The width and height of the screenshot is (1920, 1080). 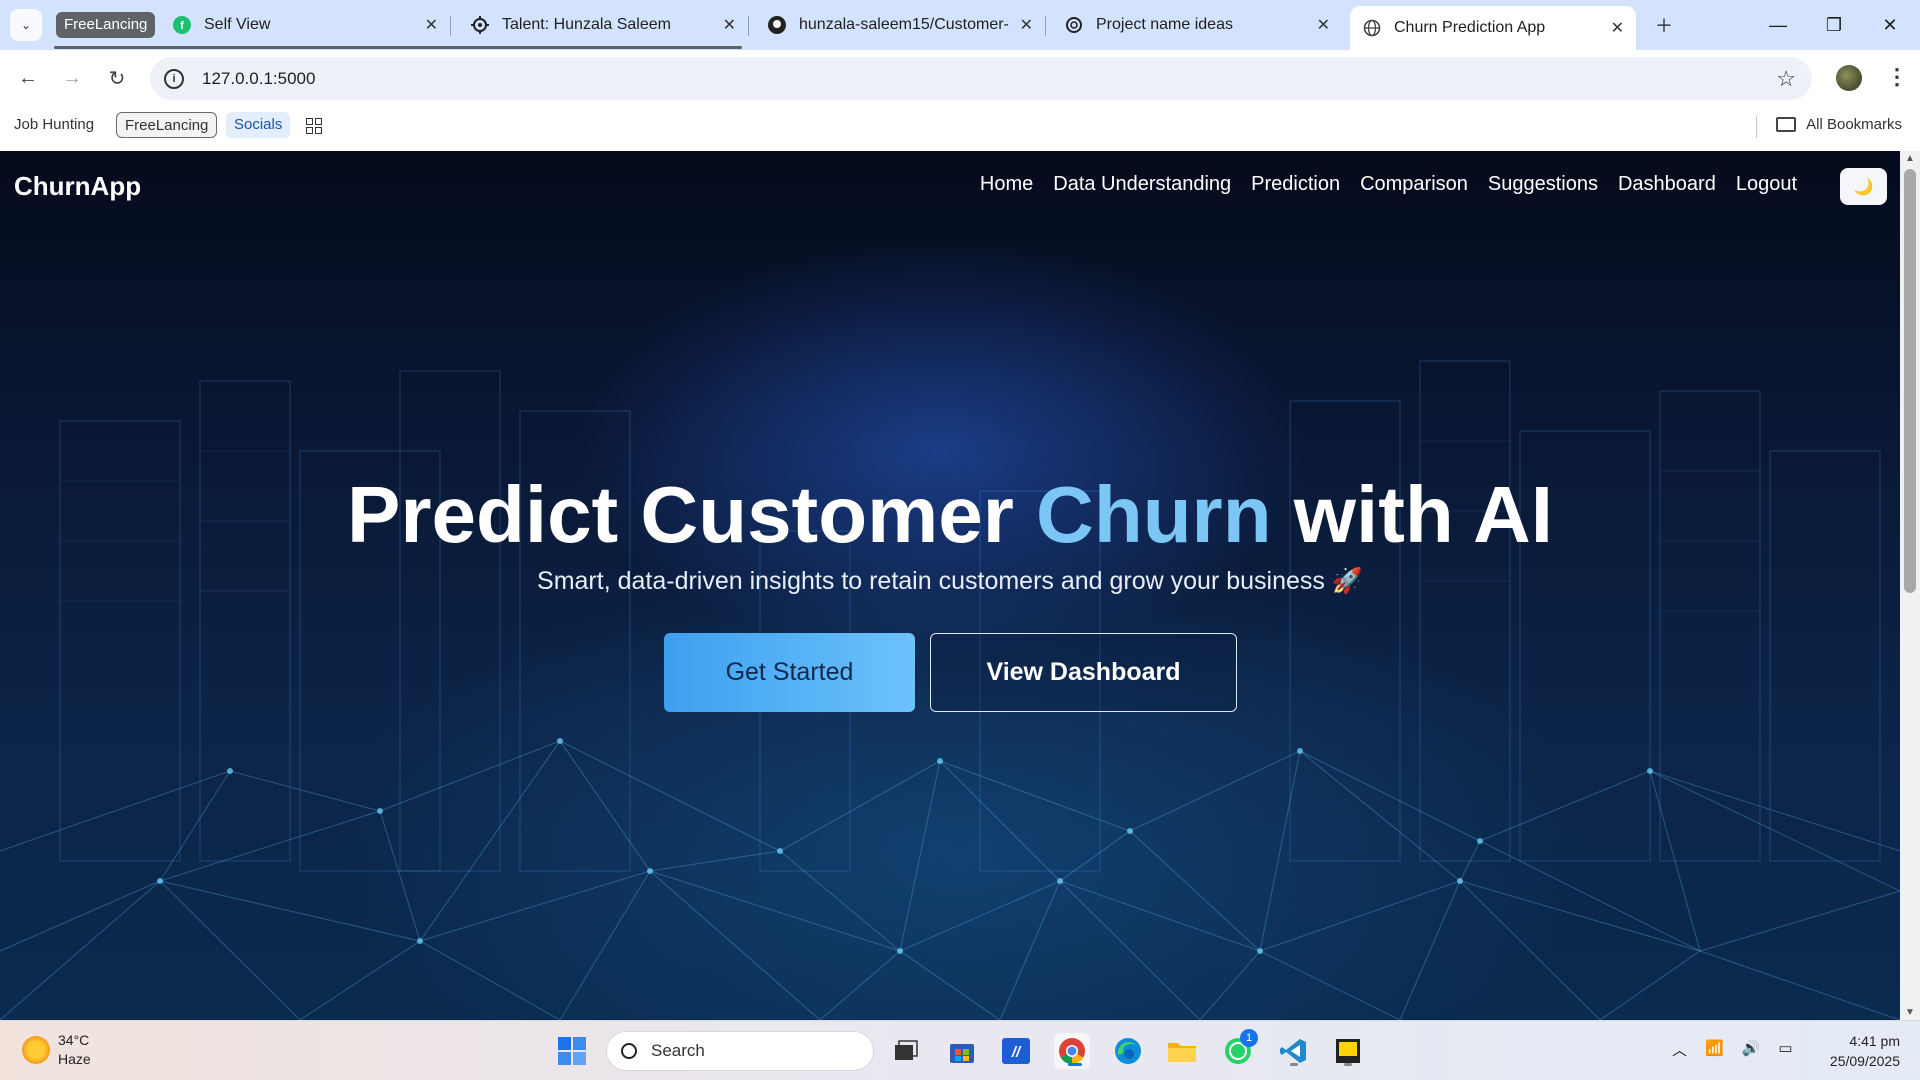 I want to click on notification-badge: 1, so click(x=1249, y=1038).